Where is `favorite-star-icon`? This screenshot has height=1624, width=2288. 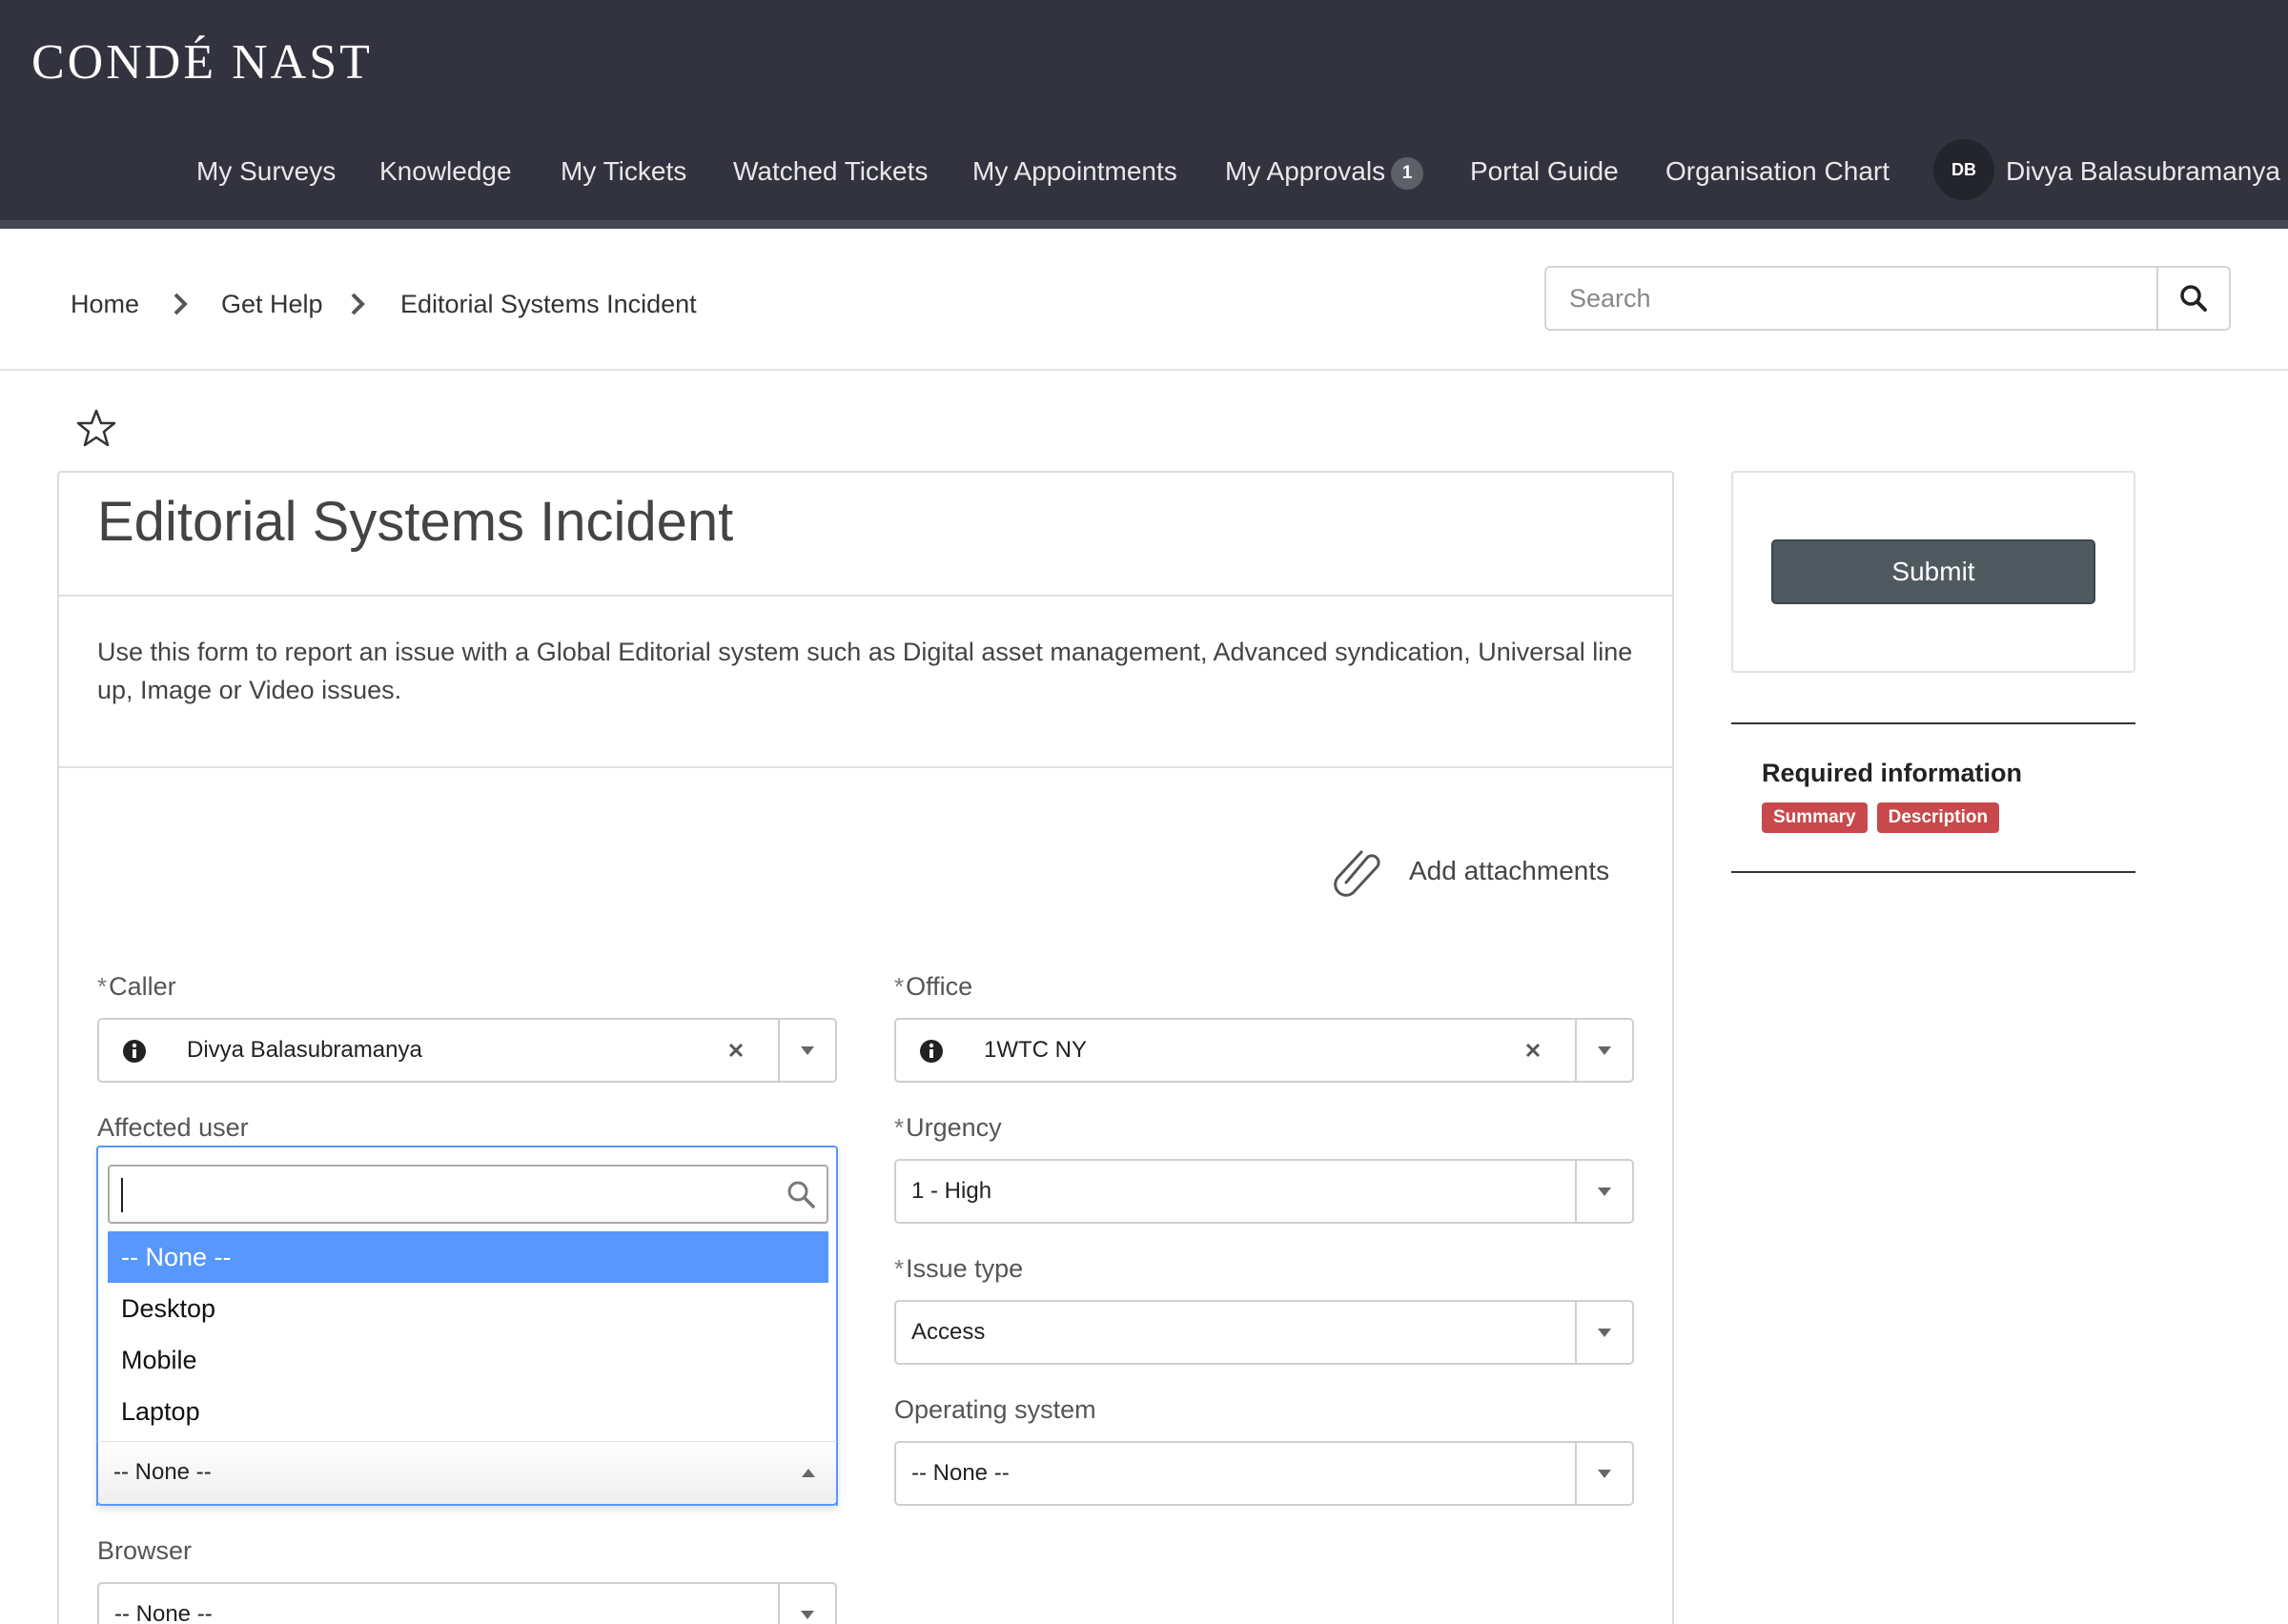
favorite-star-icon is located at coordinates (96, 428).